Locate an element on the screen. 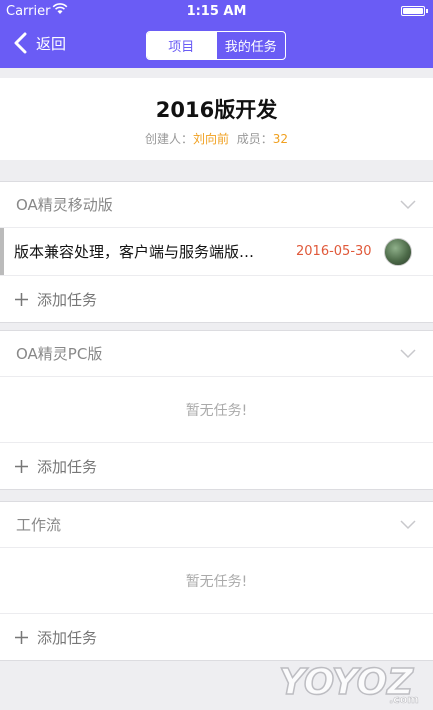  clock: 1:15 AM is located at coordinates (216, 11).